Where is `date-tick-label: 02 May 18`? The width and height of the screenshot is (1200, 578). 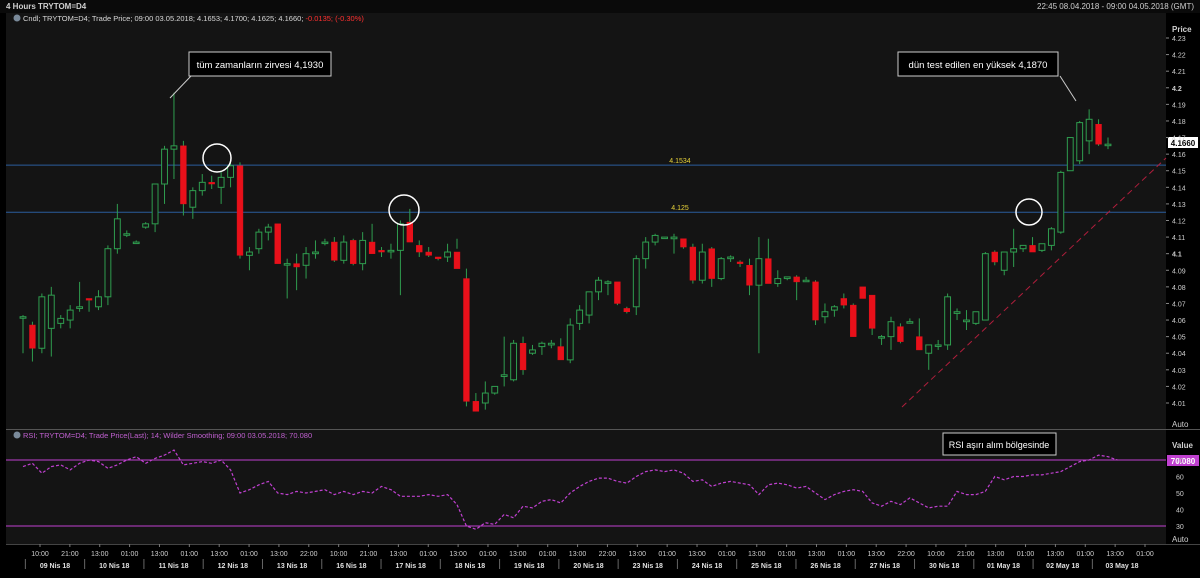
date-tick-label: 02 May 18 is located at coordinates (1062, 566).